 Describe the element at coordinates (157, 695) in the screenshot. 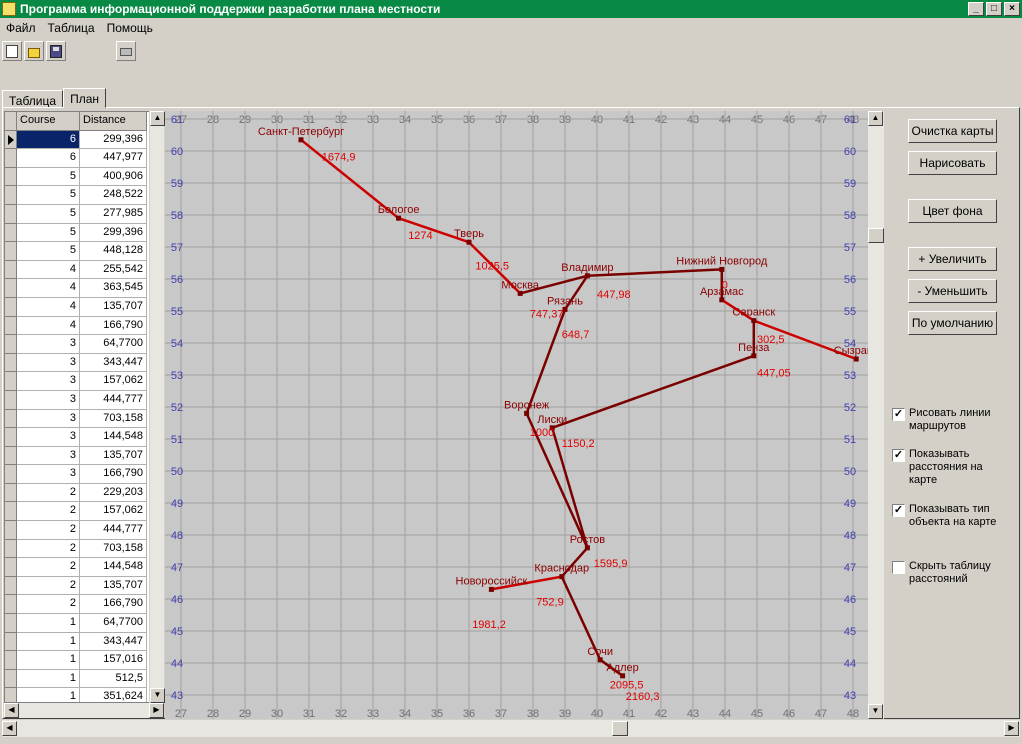

I see `scroll-down-button: ▼` at that location.